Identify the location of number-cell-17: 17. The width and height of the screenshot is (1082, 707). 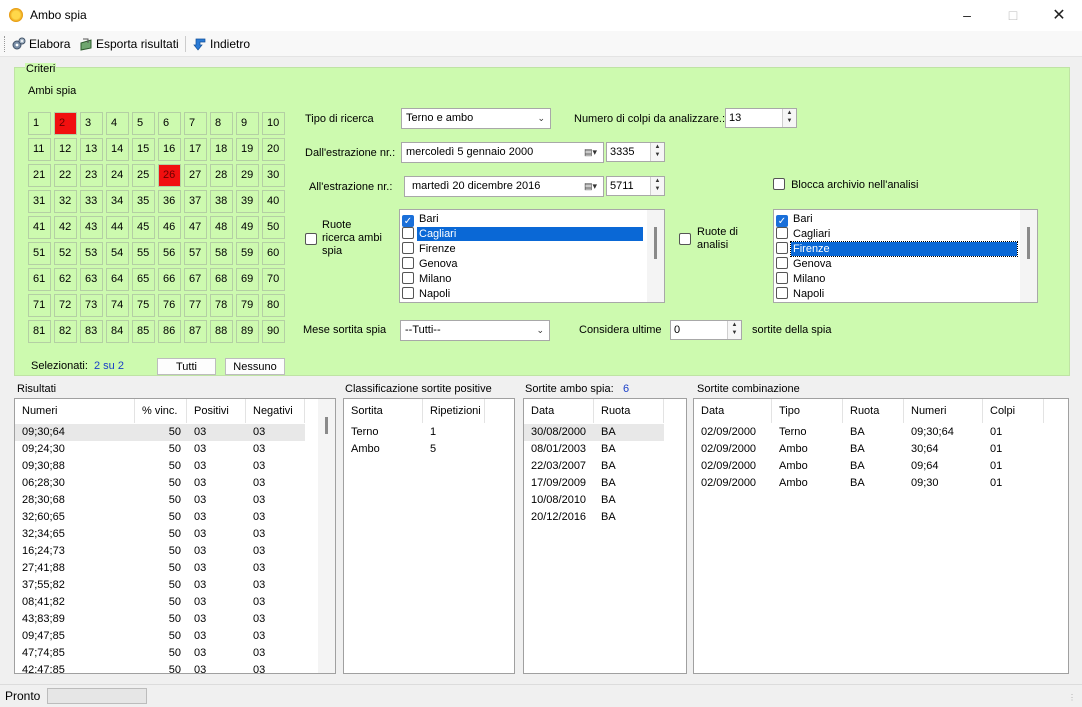
(195, 149).